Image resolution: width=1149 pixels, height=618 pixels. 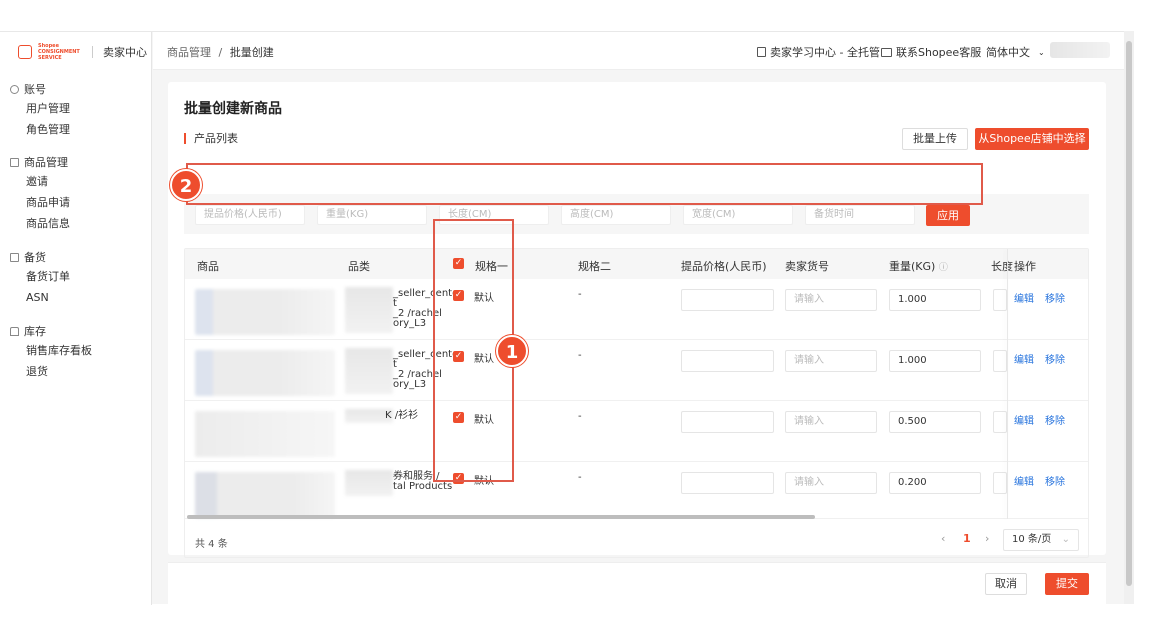 What do you see at coordinates (40, 129) in the screenshot?
I see `sidebar-item-role-management: 角色管理` at bounding box center [40, 129].